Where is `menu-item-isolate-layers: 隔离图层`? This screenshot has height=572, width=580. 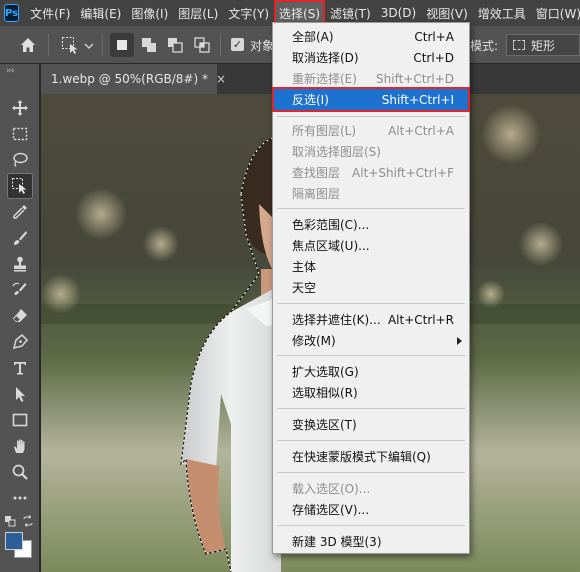
menu-item-isolate-layers: 隔离图层 is located at coordinates (371, 193).